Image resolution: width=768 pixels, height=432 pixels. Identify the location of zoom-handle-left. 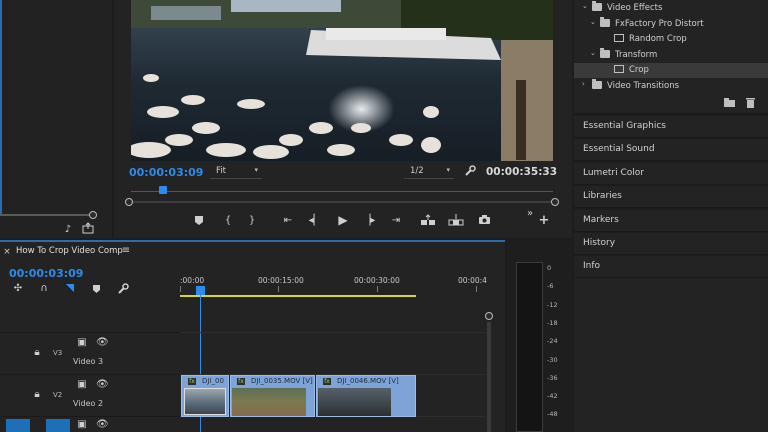
(129, 202).